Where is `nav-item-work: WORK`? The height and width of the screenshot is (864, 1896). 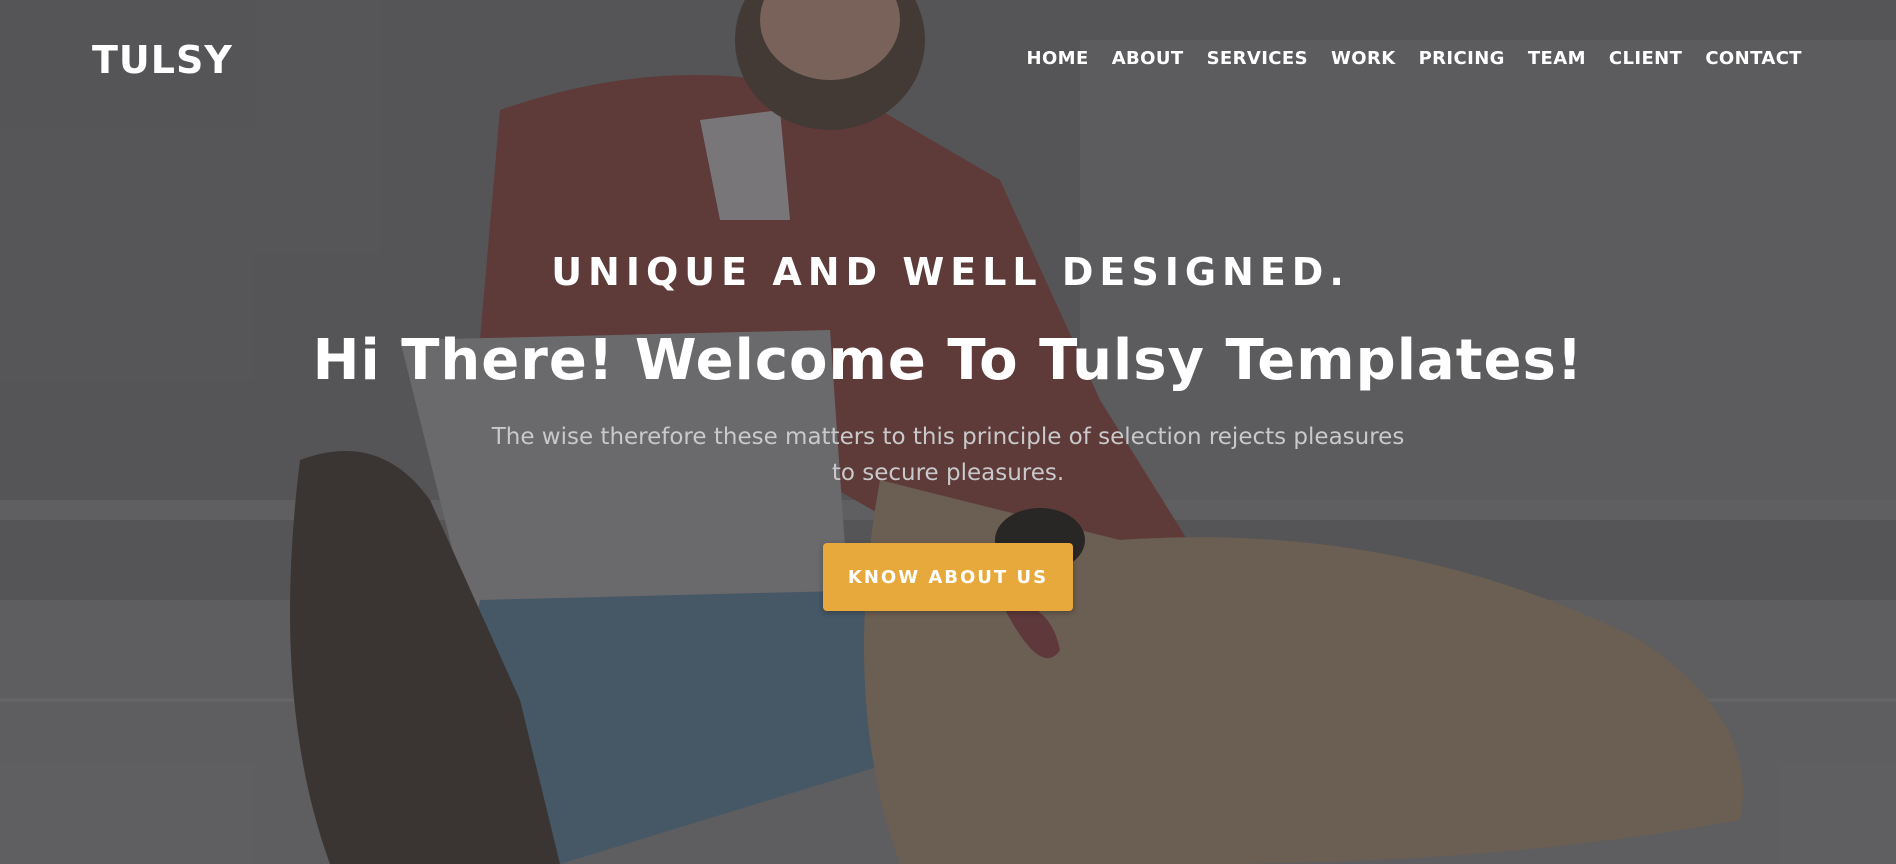
nav-item-work: WORK is located at coordinates (1363, 58).